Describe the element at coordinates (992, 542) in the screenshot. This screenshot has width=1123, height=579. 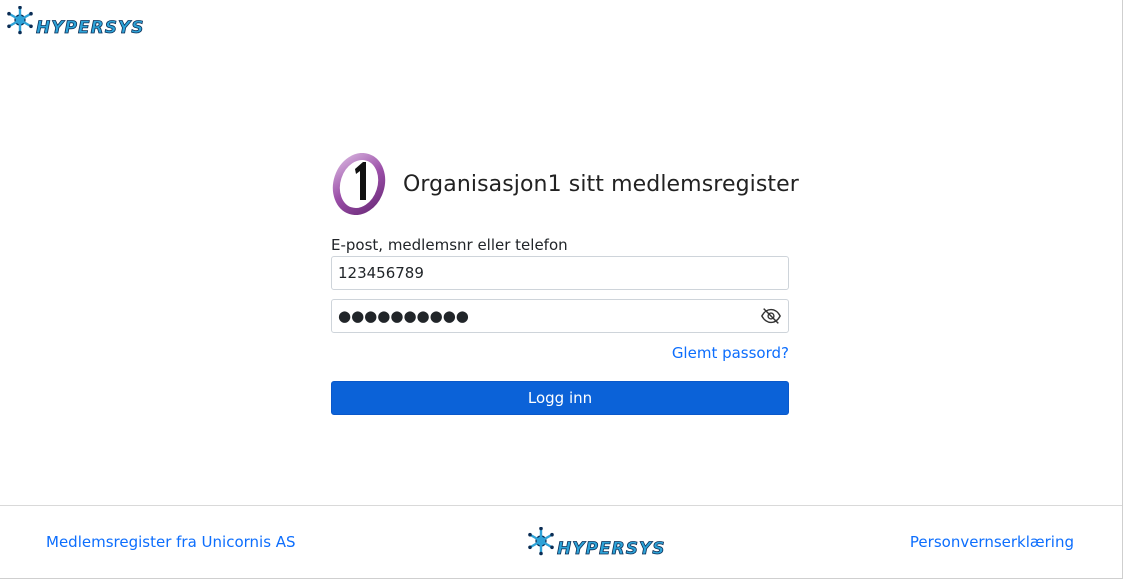
I see `privacy-link: Personvernserklæring` at that location.